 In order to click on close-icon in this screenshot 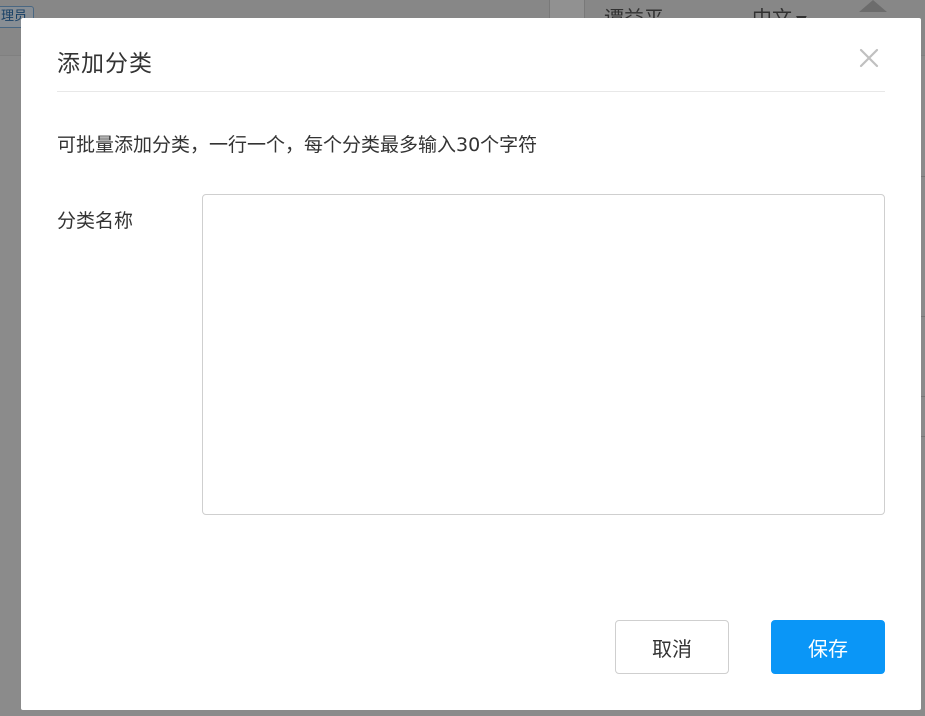, I will do `click(869, 58)`.